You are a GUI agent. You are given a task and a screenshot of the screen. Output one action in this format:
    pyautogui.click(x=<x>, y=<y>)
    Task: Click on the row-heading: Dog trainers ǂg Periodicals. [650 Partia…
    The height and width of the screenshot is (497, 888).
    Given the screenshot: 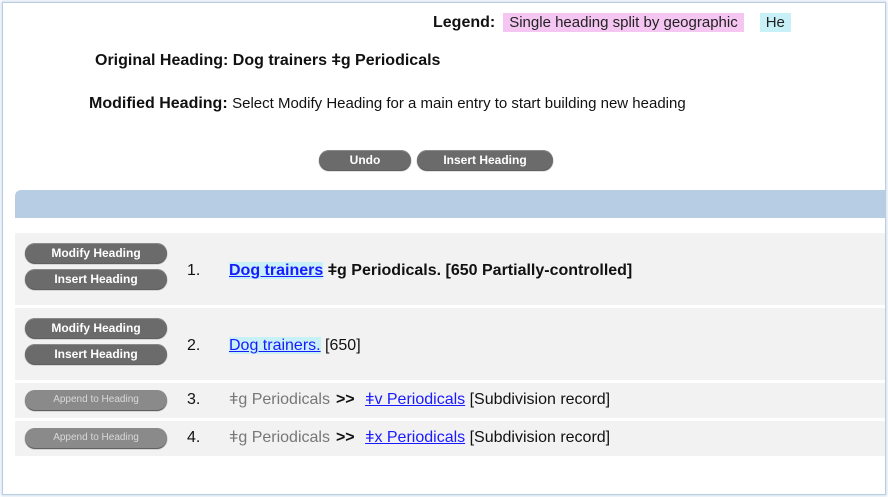 What is the action you would take?
    pyautogui.click(x=430, y=271)
    